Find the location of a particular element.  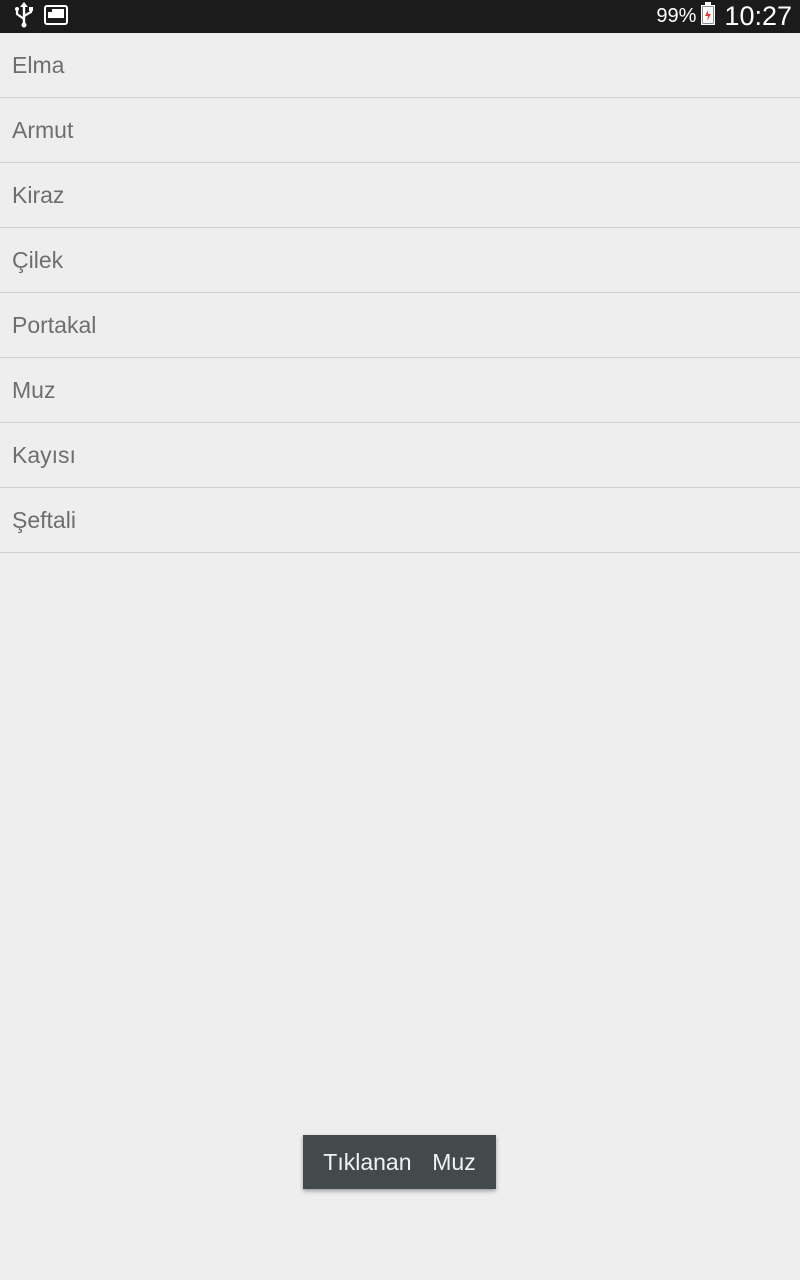

list-item-label: Muz is located at coordinates (34, 389).